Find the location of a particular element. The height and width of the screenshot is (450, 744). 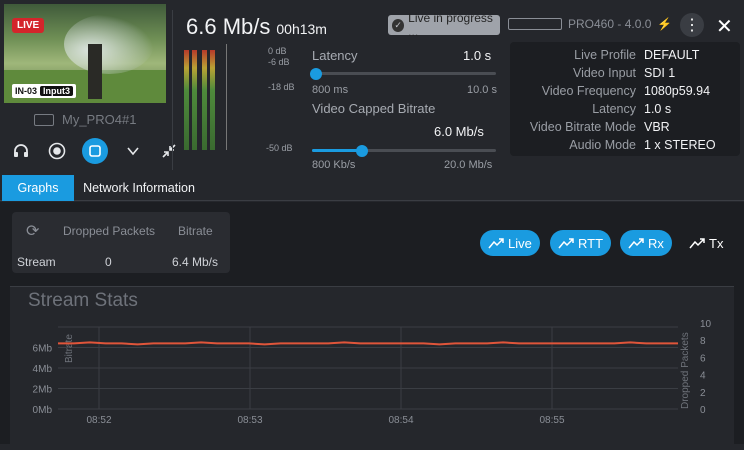

check-icon: ✓ is located at coordinates (398, 25).